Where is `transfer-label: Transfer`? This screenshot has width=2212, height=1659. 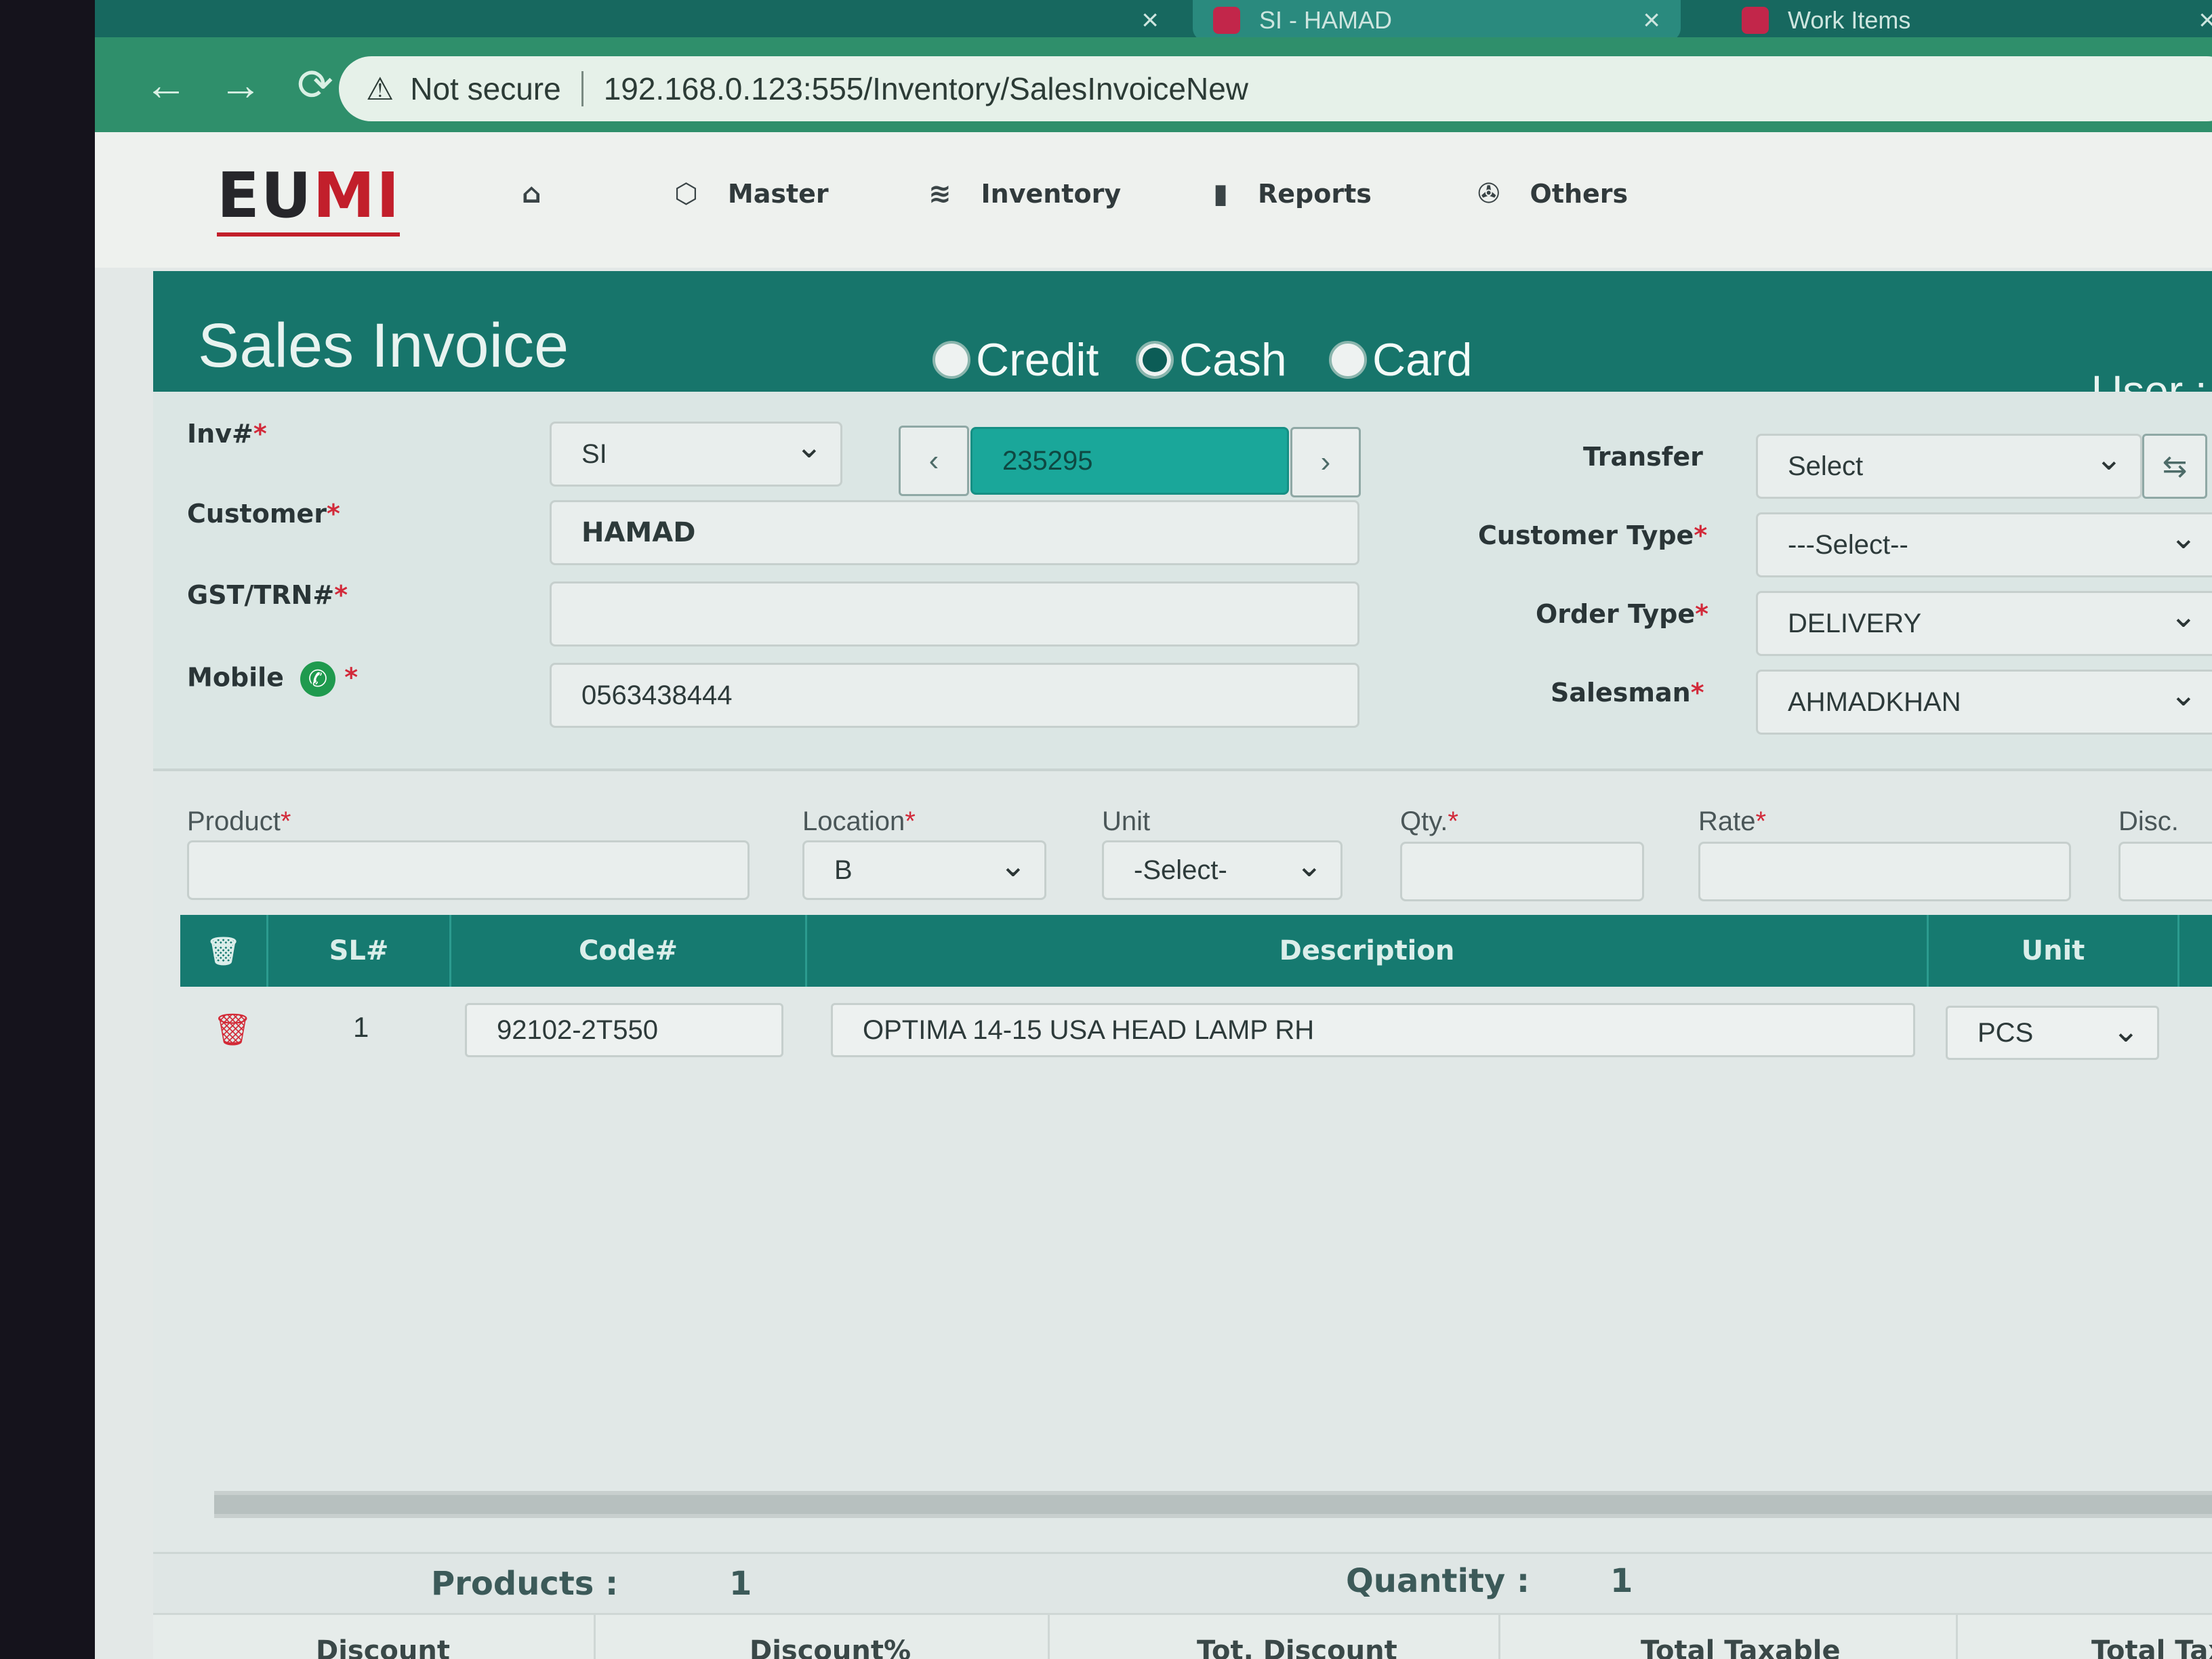 transfer-label: Transfer is located at coordinates (1643, 457).